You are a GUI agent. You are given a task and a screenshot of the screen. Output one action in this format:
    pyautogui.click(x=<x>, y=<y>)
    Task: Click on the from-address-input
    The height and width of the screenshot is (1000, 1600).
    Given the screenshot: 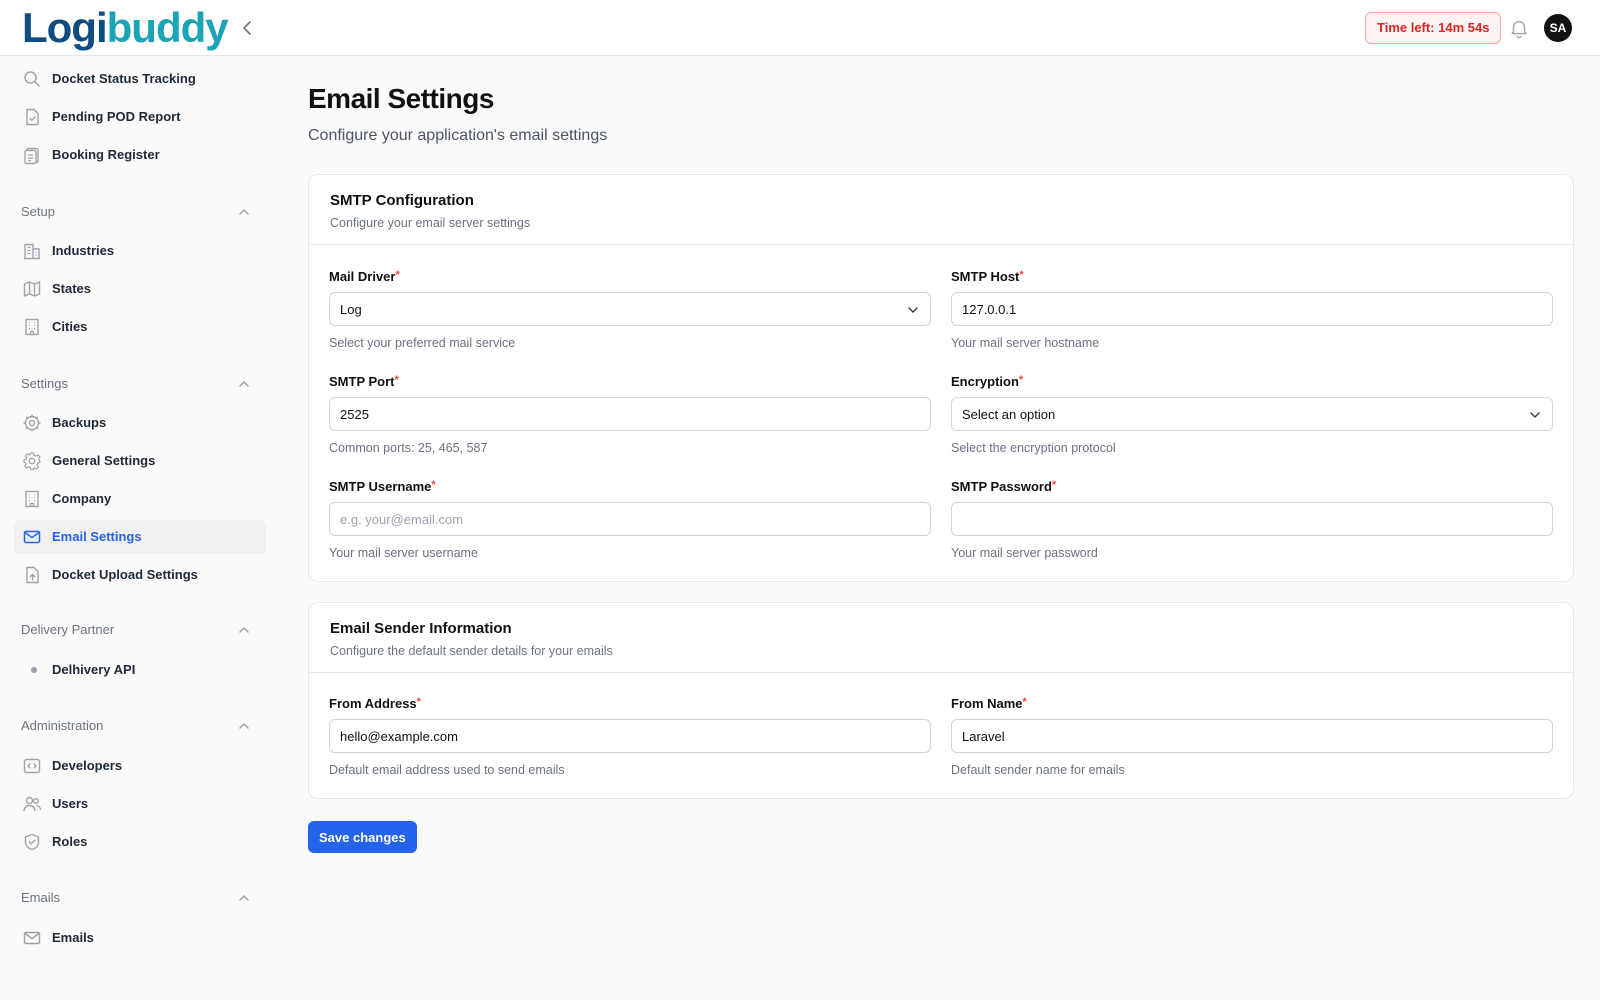 What is the action you would take?
    pyautogui.click(x=630, y=736)
    